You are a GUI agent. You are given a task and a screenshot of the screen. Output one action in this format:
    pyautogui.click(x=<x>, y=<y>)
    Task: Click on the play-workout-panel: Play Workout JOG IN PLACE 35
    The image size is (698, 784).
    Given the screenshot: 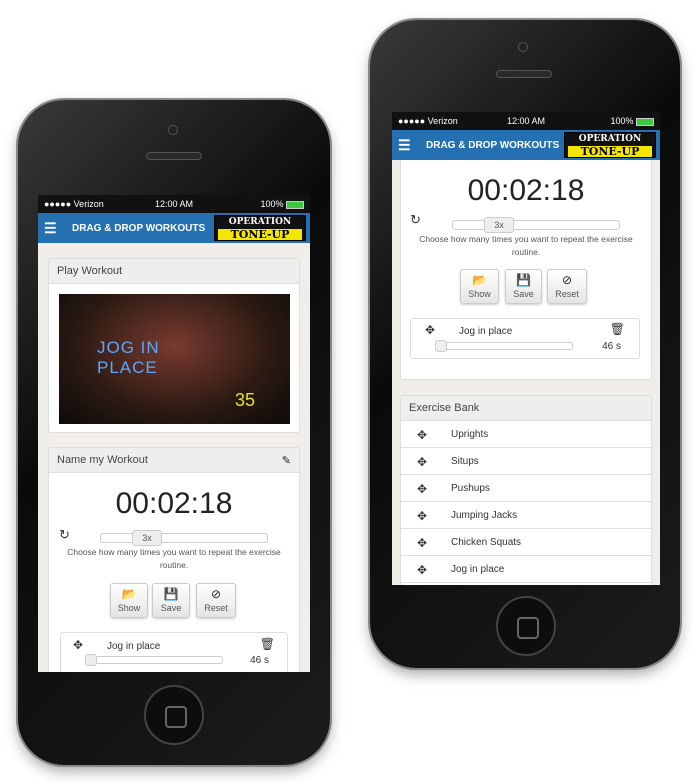 What is the action you would take?
    pyautogui.click(x=174, y=345)
    